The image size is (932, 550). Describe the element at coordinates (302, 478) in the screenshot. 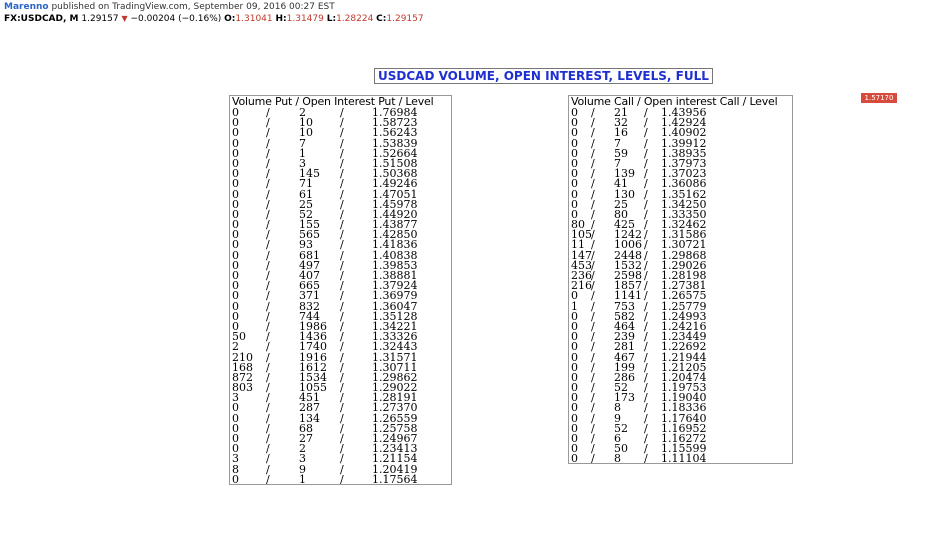

I see `put-open-interest: 1` at that location.